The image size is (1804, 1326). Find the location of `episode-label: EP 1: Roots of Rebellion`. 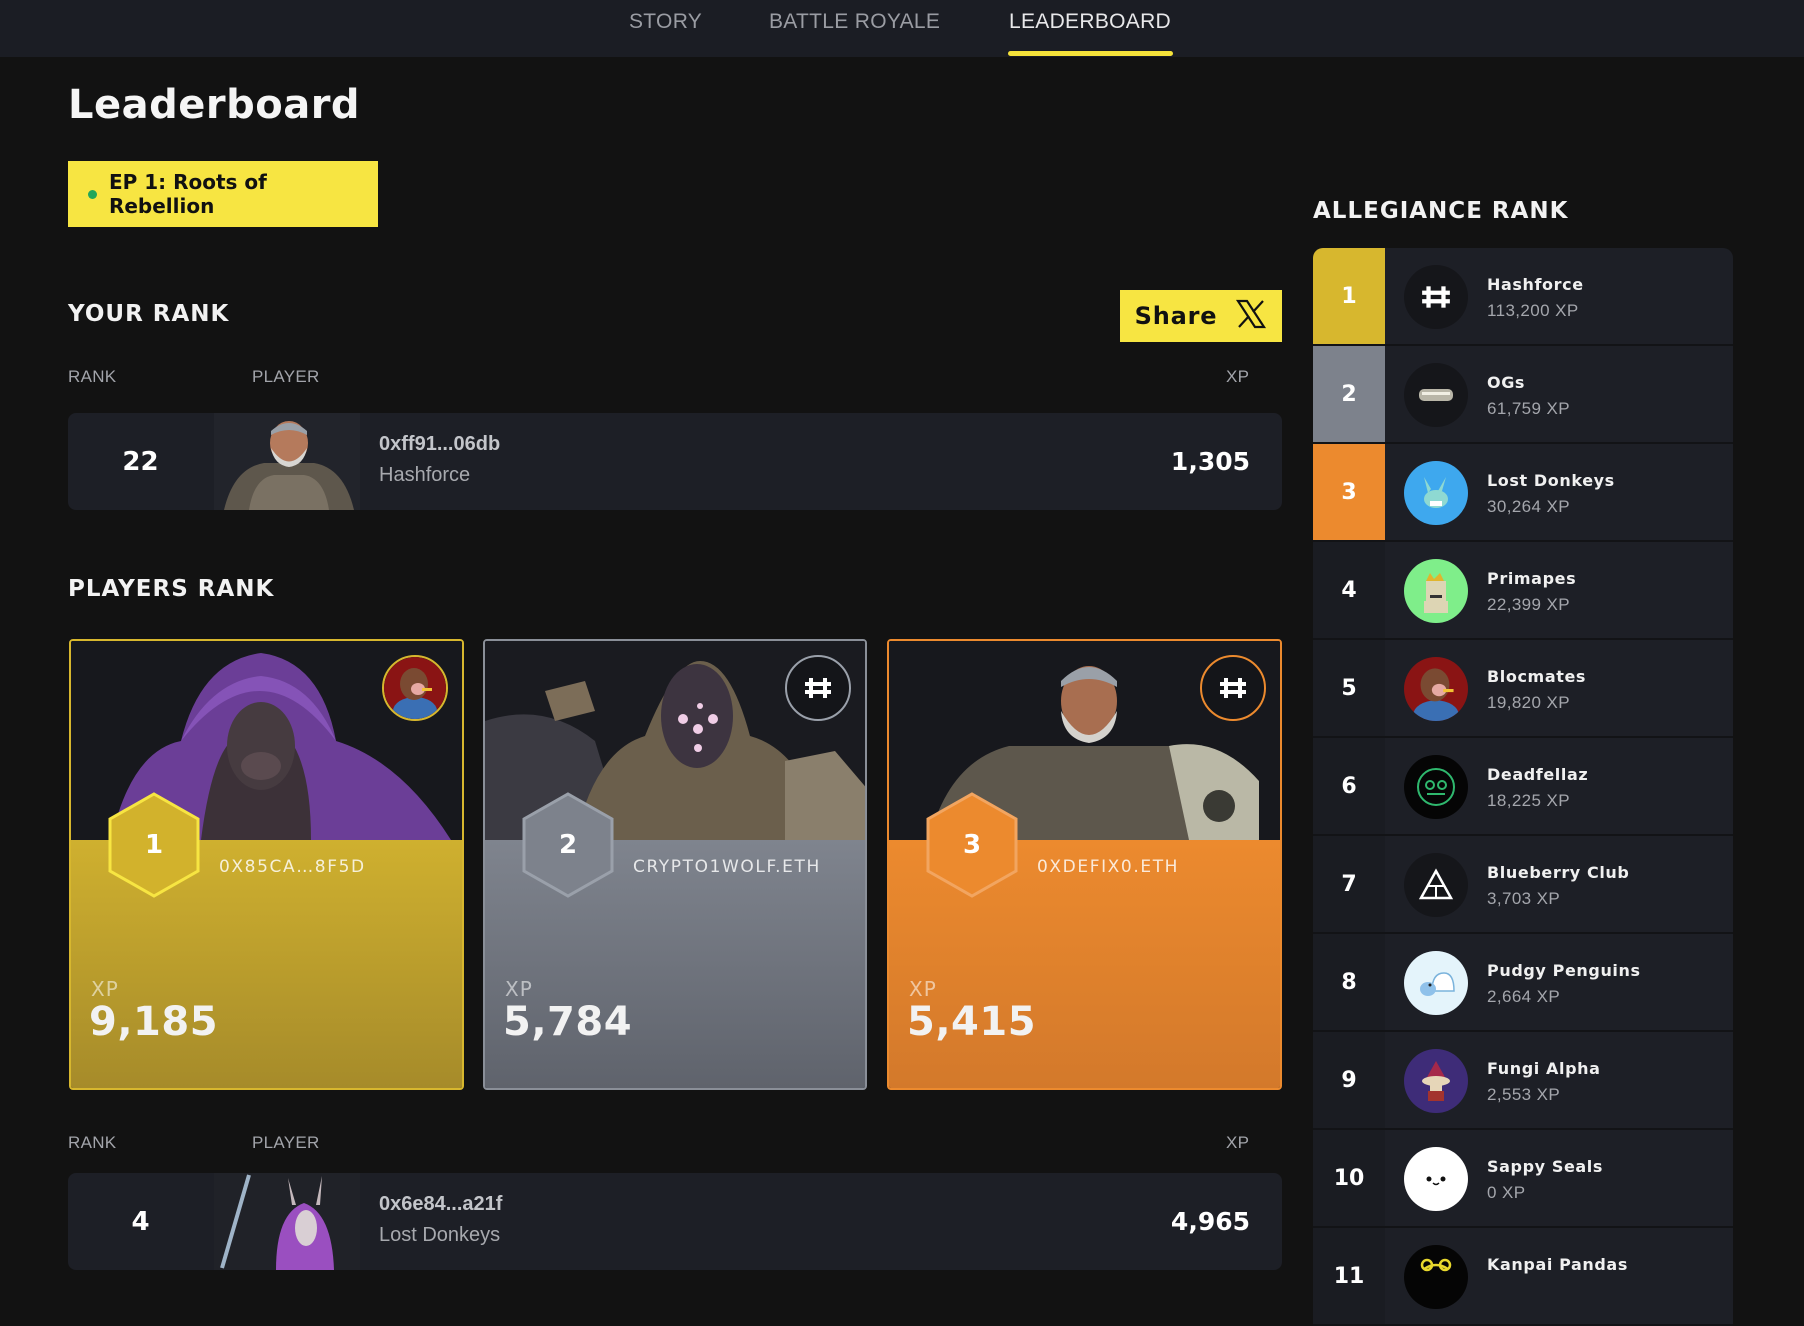

episode-label: EP 1: Roots of Rebellion is located at coordinates (187, 194).